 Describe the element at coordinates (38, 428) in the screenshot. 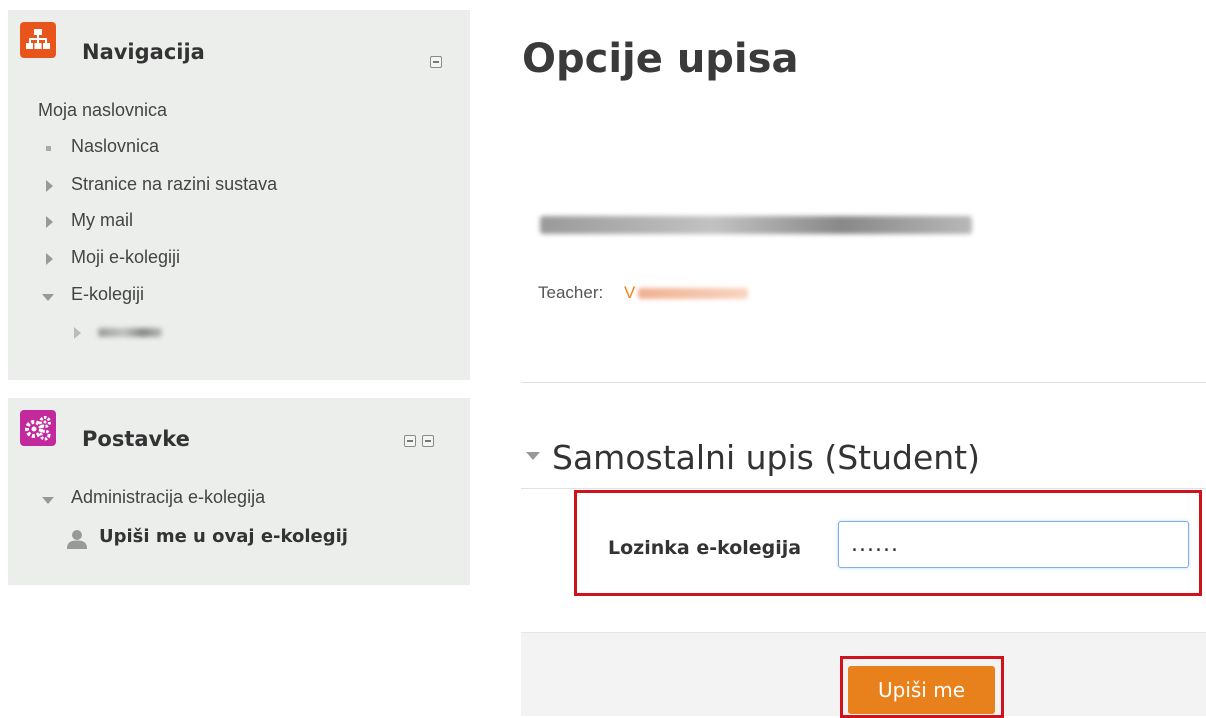

I see `gears-icon` at that location.